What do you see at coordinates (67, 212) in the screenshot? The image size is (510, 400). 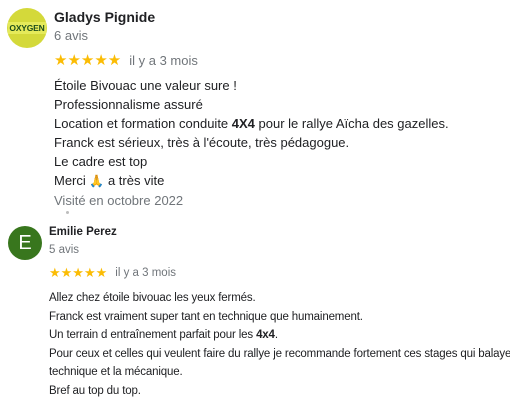 I see `divider-dot` at bounding box center [67, 212].